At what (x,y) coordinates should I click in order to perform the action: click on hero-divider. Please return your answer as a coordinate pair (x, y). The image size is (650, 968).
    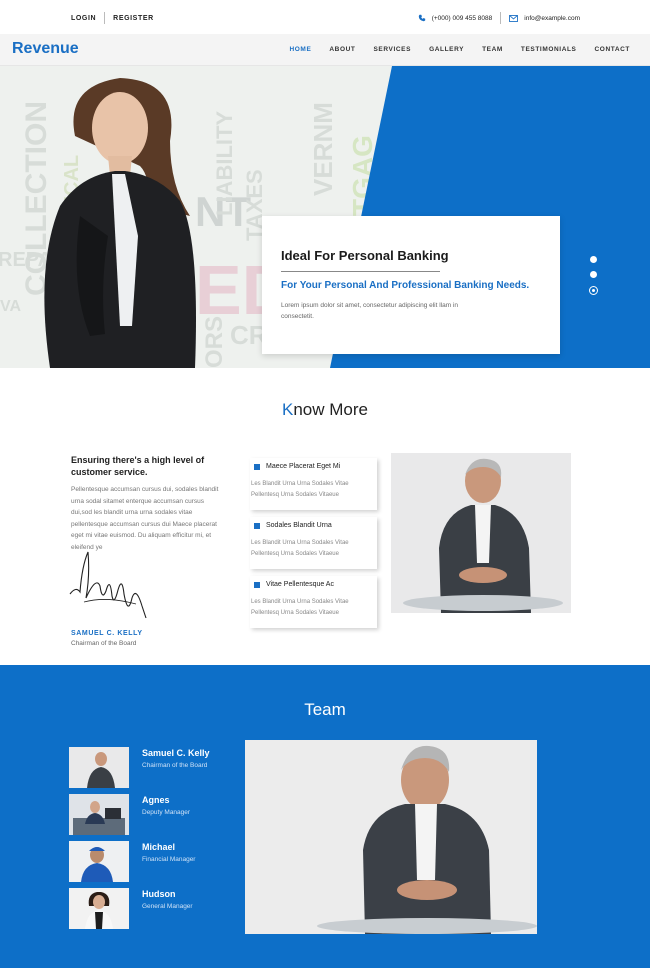
    Looking at the image, I should click on (360, 271).